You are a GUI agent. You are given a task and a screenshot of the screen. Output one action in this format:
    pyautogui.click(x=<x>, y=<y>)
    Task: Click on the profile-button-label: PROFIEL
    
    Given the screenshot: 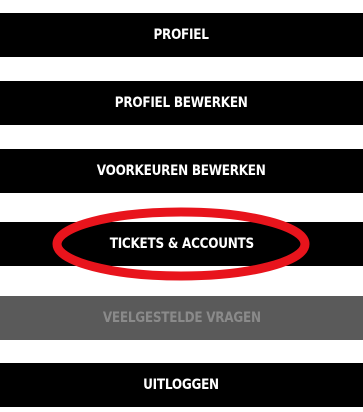 What is the action you would take?
    pyautogui.click(x=181, y=35)
    